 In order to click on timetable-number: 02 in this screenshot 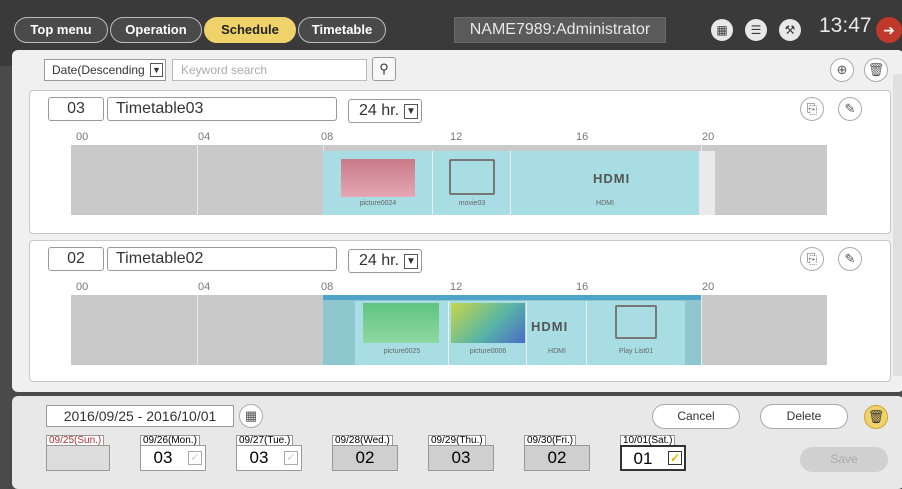, I will do `click(76, 259)`.